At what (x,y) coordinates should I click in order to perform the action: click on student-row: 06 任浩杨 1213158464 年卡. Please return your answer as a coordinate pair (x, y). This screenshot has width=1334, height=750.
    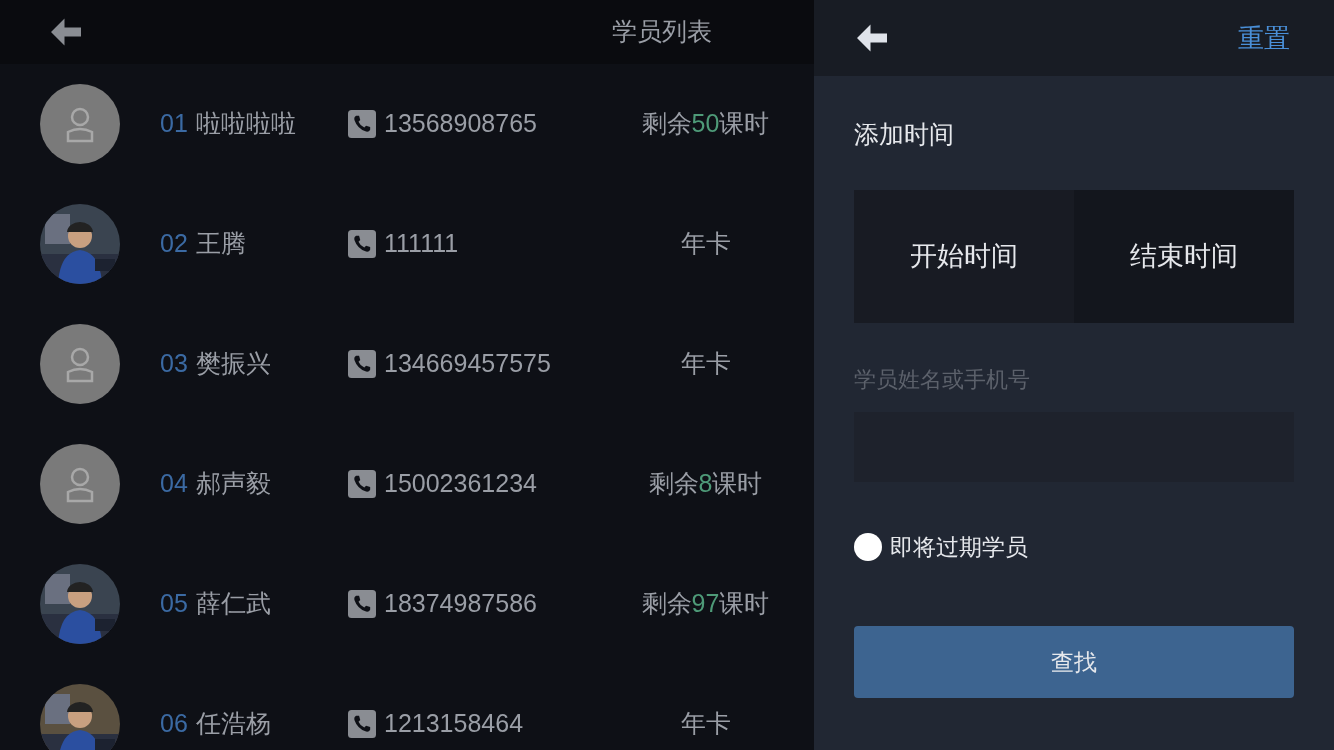
    Looking at the image, I should click on (407, 707).